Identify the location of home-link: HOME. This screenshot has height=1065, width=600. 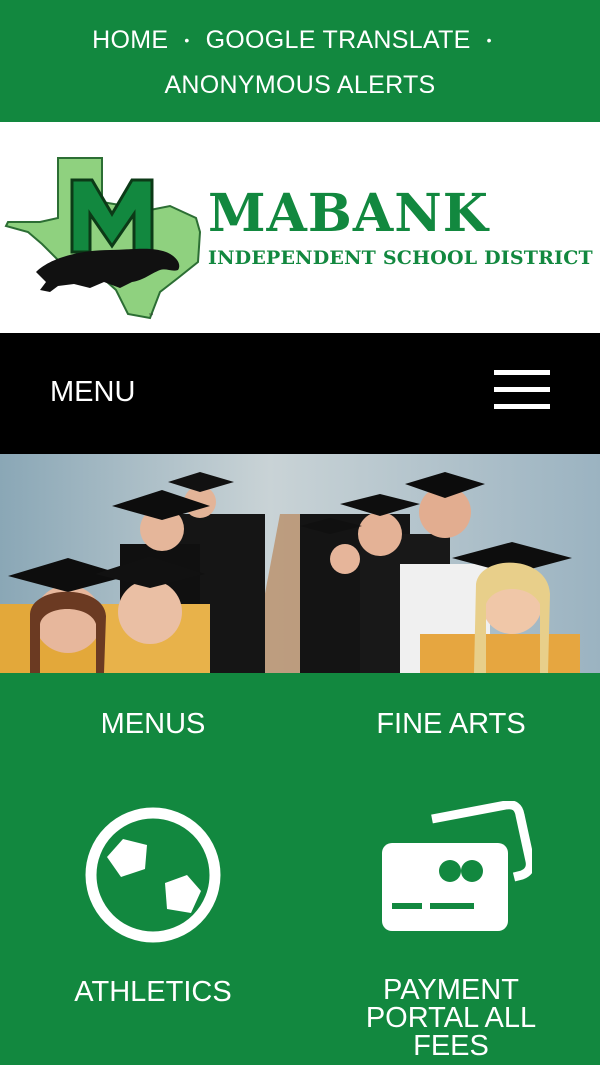
(130, 40).